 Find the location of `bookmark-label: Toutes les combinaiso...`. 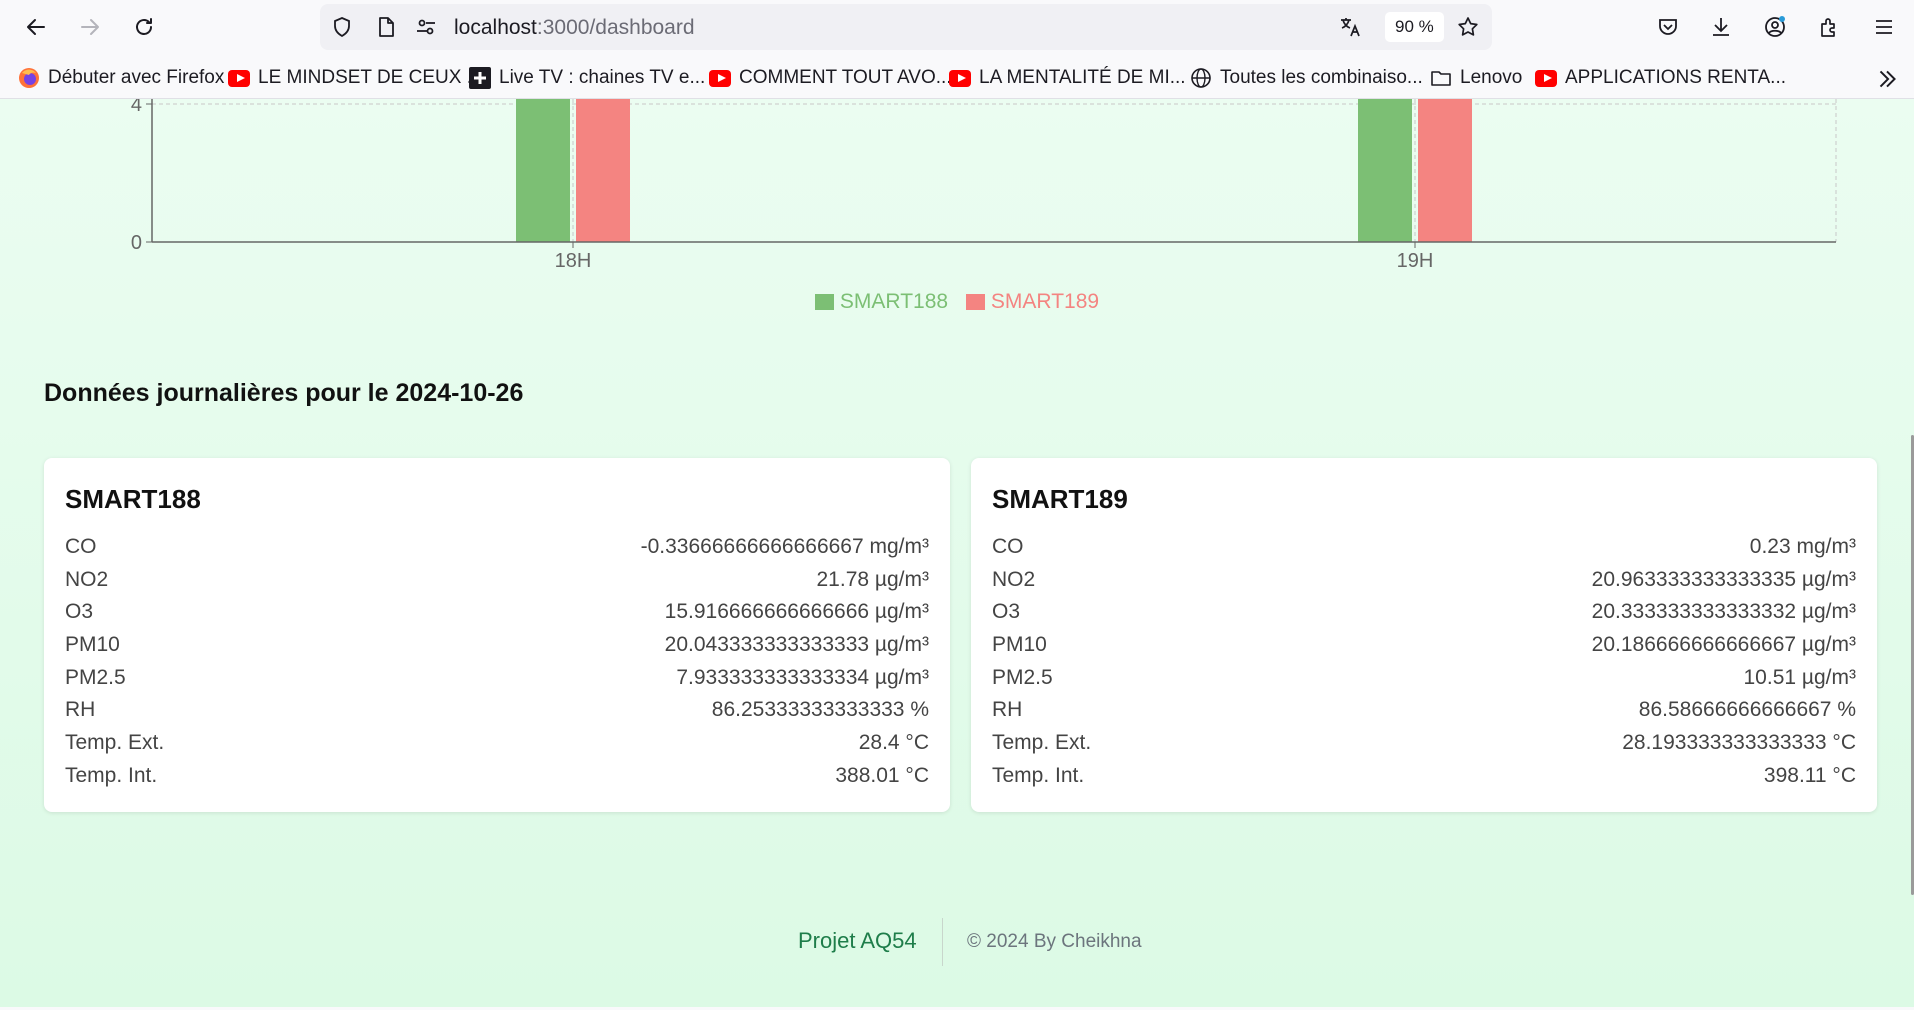

bookmark-label: Toutes les combinaiso... is located at coordinates (1321, 77).